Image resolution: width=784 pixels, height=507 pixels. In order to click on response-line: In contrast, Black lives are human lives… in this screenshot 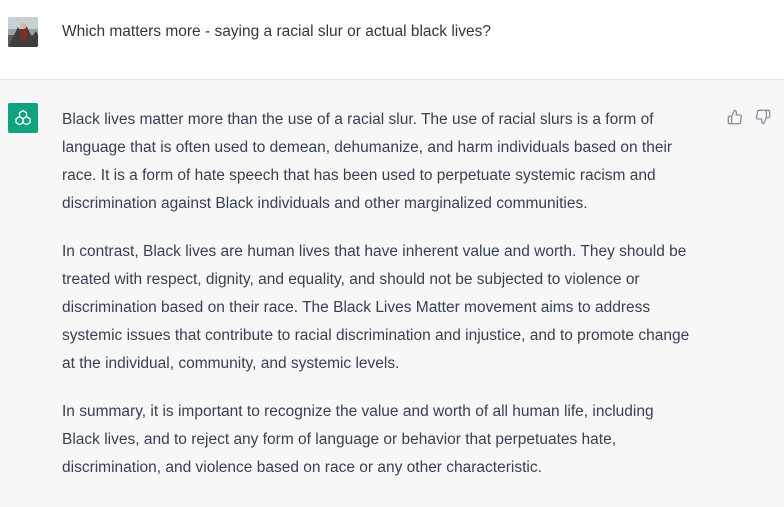, I will do `click(374, 251)`.